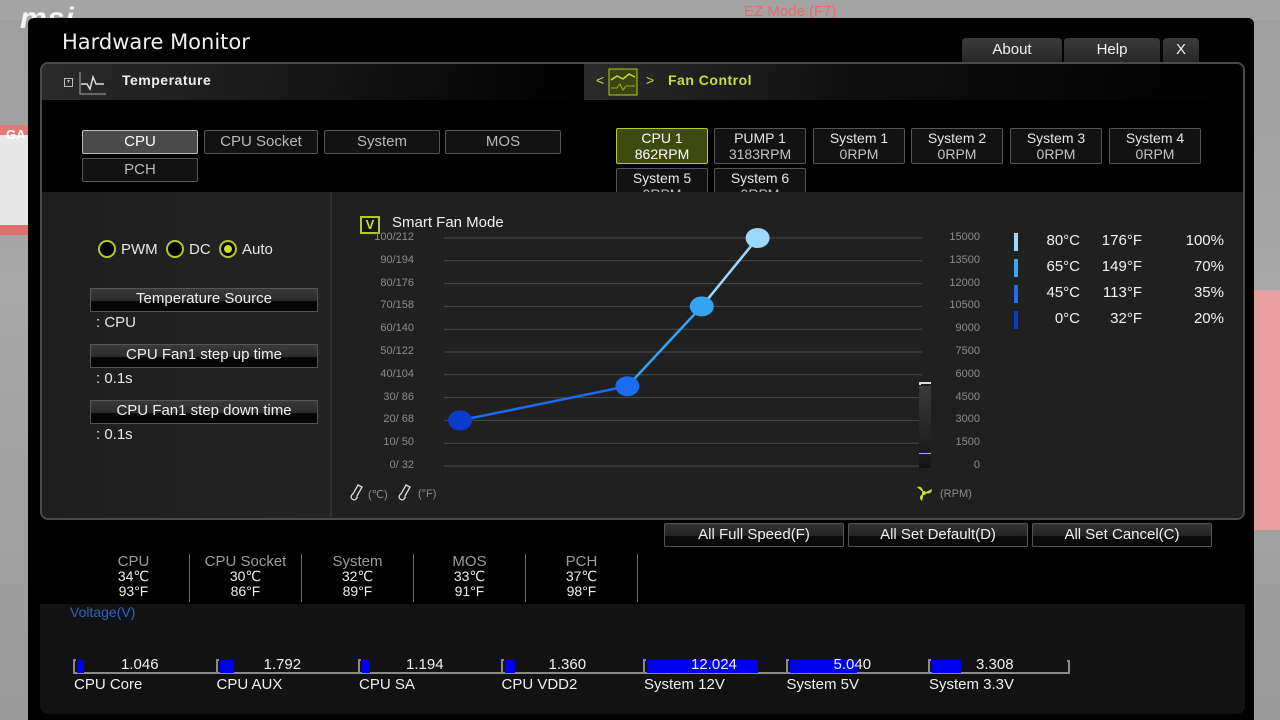 Image resolution: width=1280 pixels, height=720 pixels. Describe the element at coordinates (1056, 146) in the screenshot. I see `fan-system3: System 3 0RPM` at that location.